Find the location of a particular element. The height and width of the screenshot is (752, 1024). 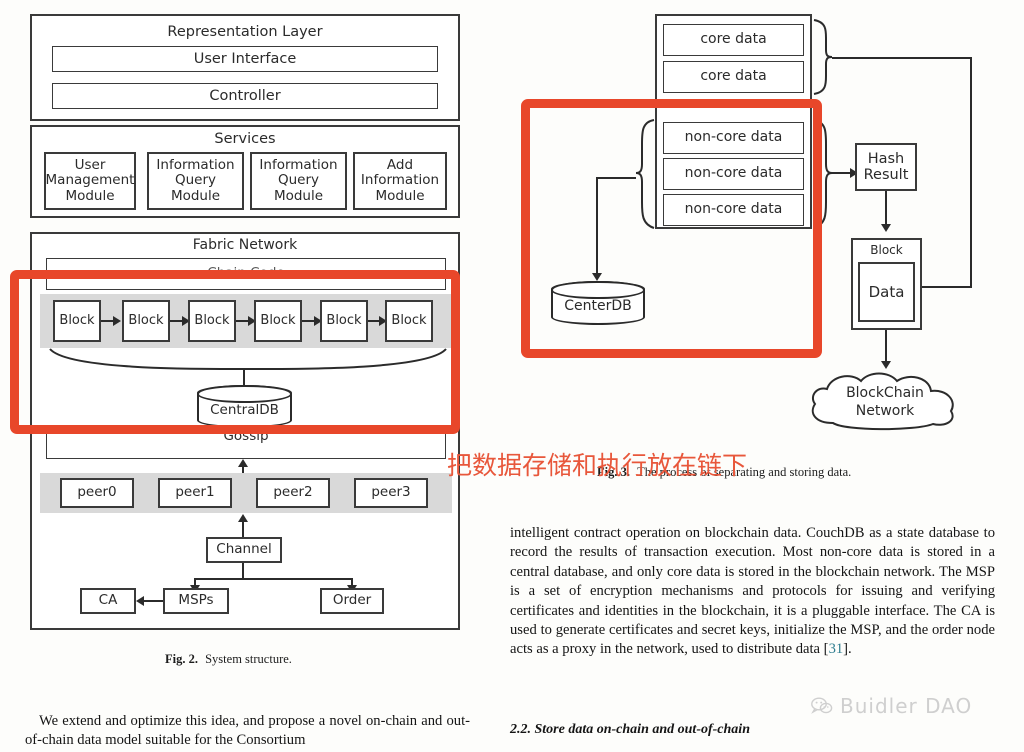

chain-code-box: Chain Code is located at coordinates (246, 274).